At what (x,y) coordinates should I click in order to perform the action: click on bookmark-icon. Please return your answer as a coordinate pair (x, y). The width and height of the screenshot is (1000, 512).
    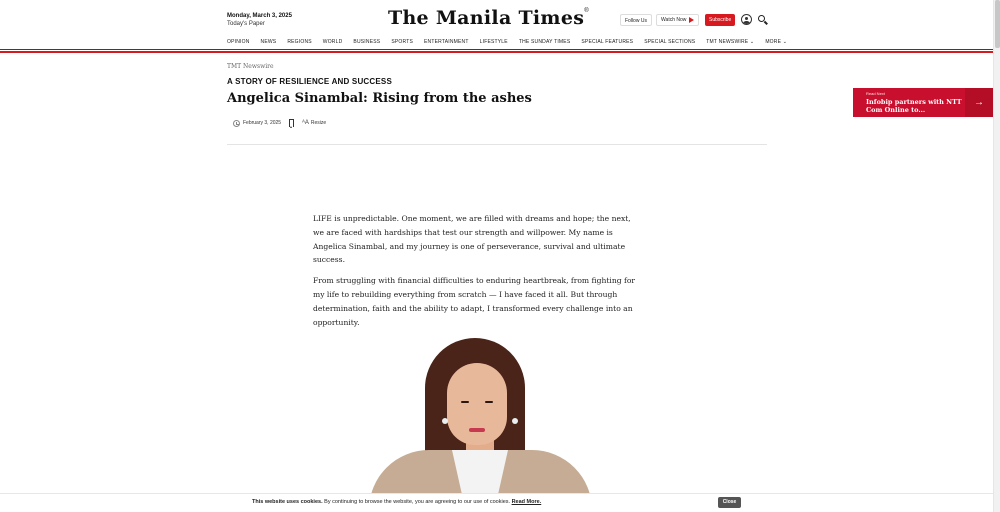
    Looking at the image, I should click on (292, 123).